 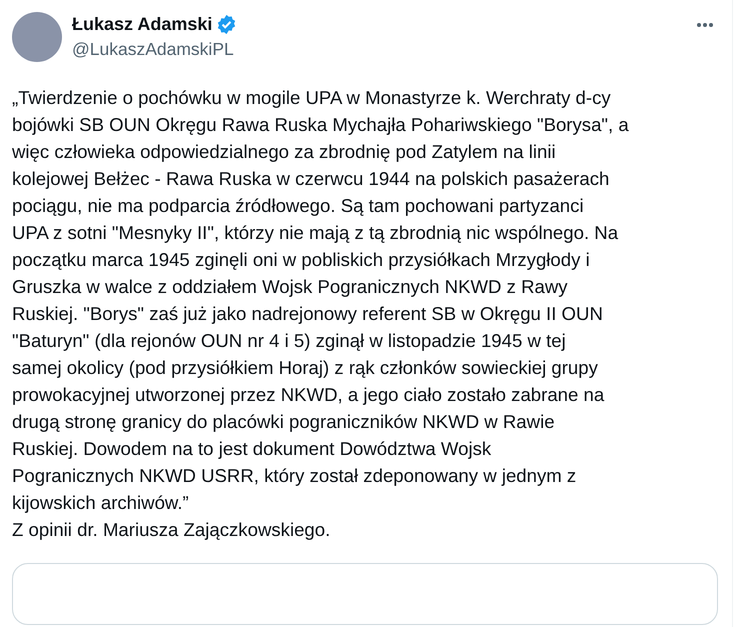 I want to click on author-name: Łukasz Adamski, so click(x=142, y=24).